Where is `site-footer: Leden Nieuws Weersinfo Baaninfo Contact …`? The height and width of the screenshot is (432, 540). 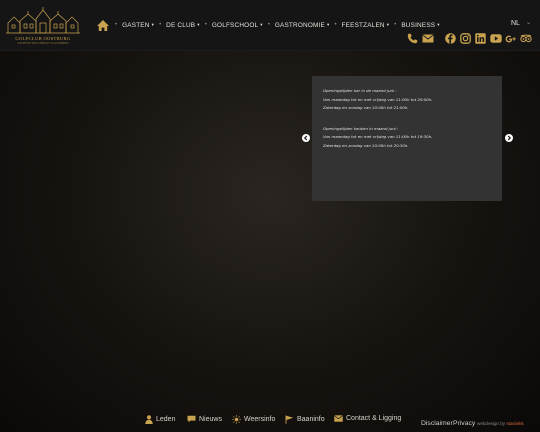
site-footer: Leden Nieuws Weersinfo Baaninfo Contact … is located at coordinates (270, 421).